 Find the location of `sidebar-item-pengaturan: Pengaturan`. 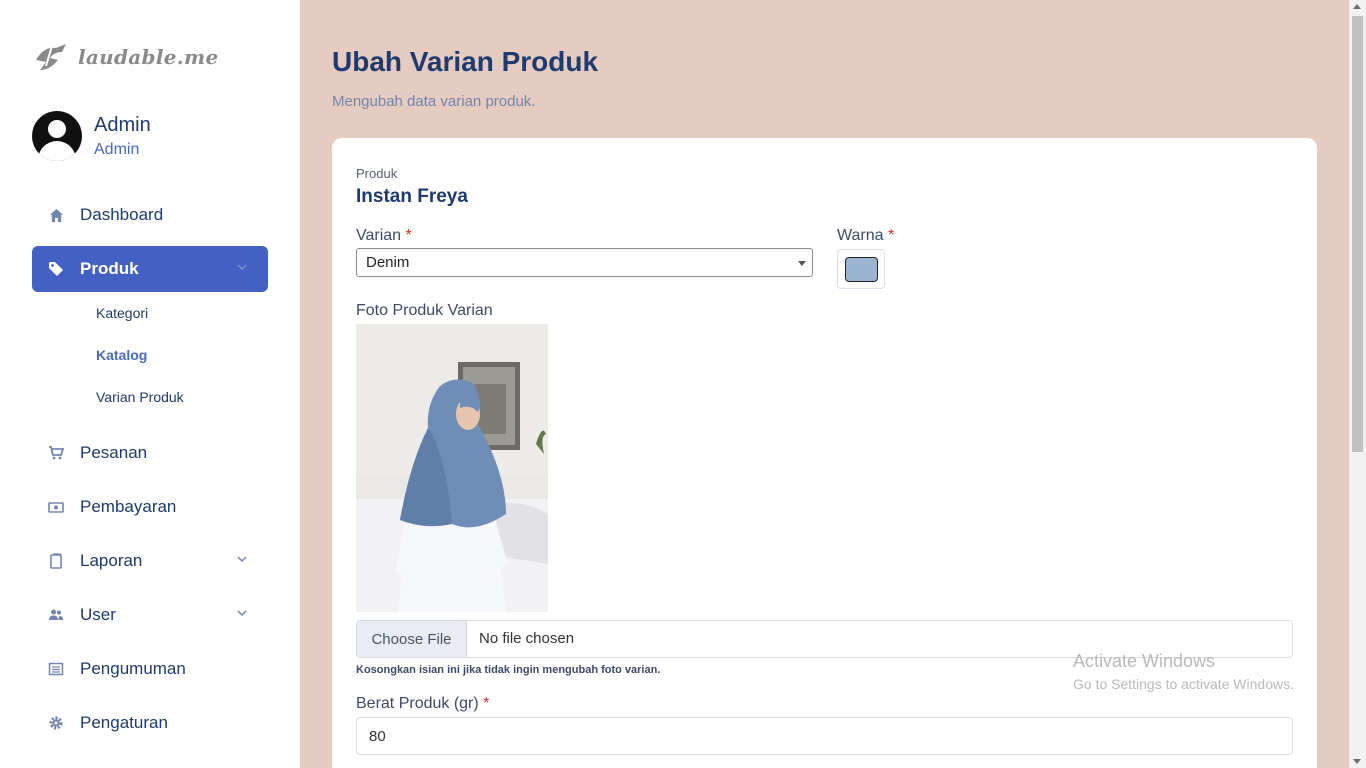

sidebar-item-pengaturan: Pengaturan is located at coordinates (150, 723).